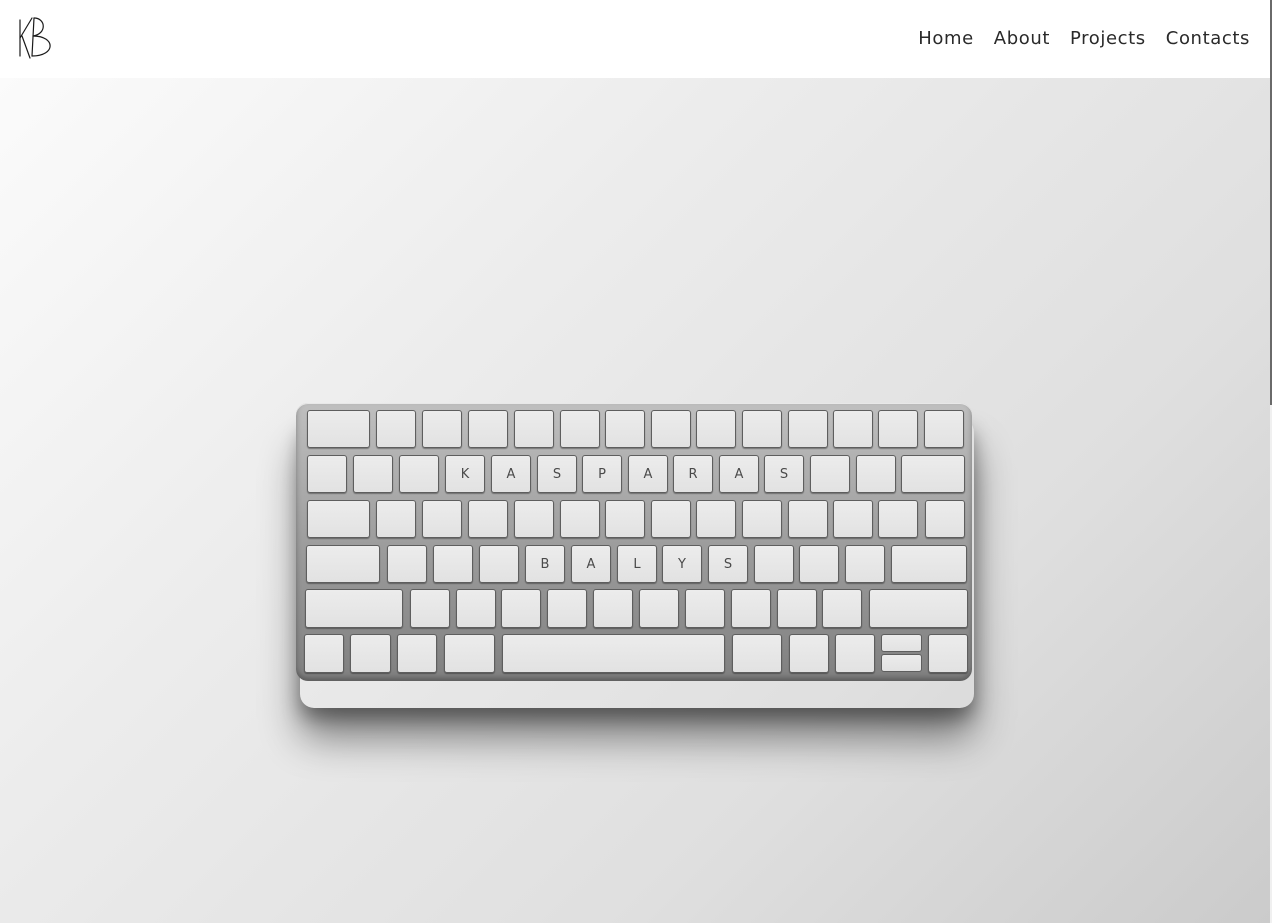 The image size is (1272, 923). What do you see at coordinates (602, 474) in the screenshot?
I see `keyboard-letter-key: P` at bounding box center [602, 474].